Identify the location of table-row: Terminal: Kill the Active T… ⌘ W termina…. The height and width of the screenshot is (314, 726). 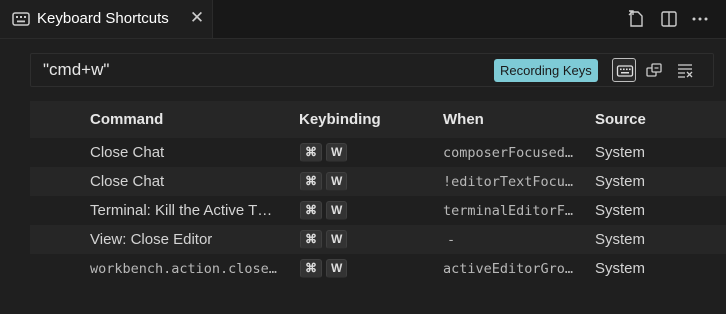
(378, 210).